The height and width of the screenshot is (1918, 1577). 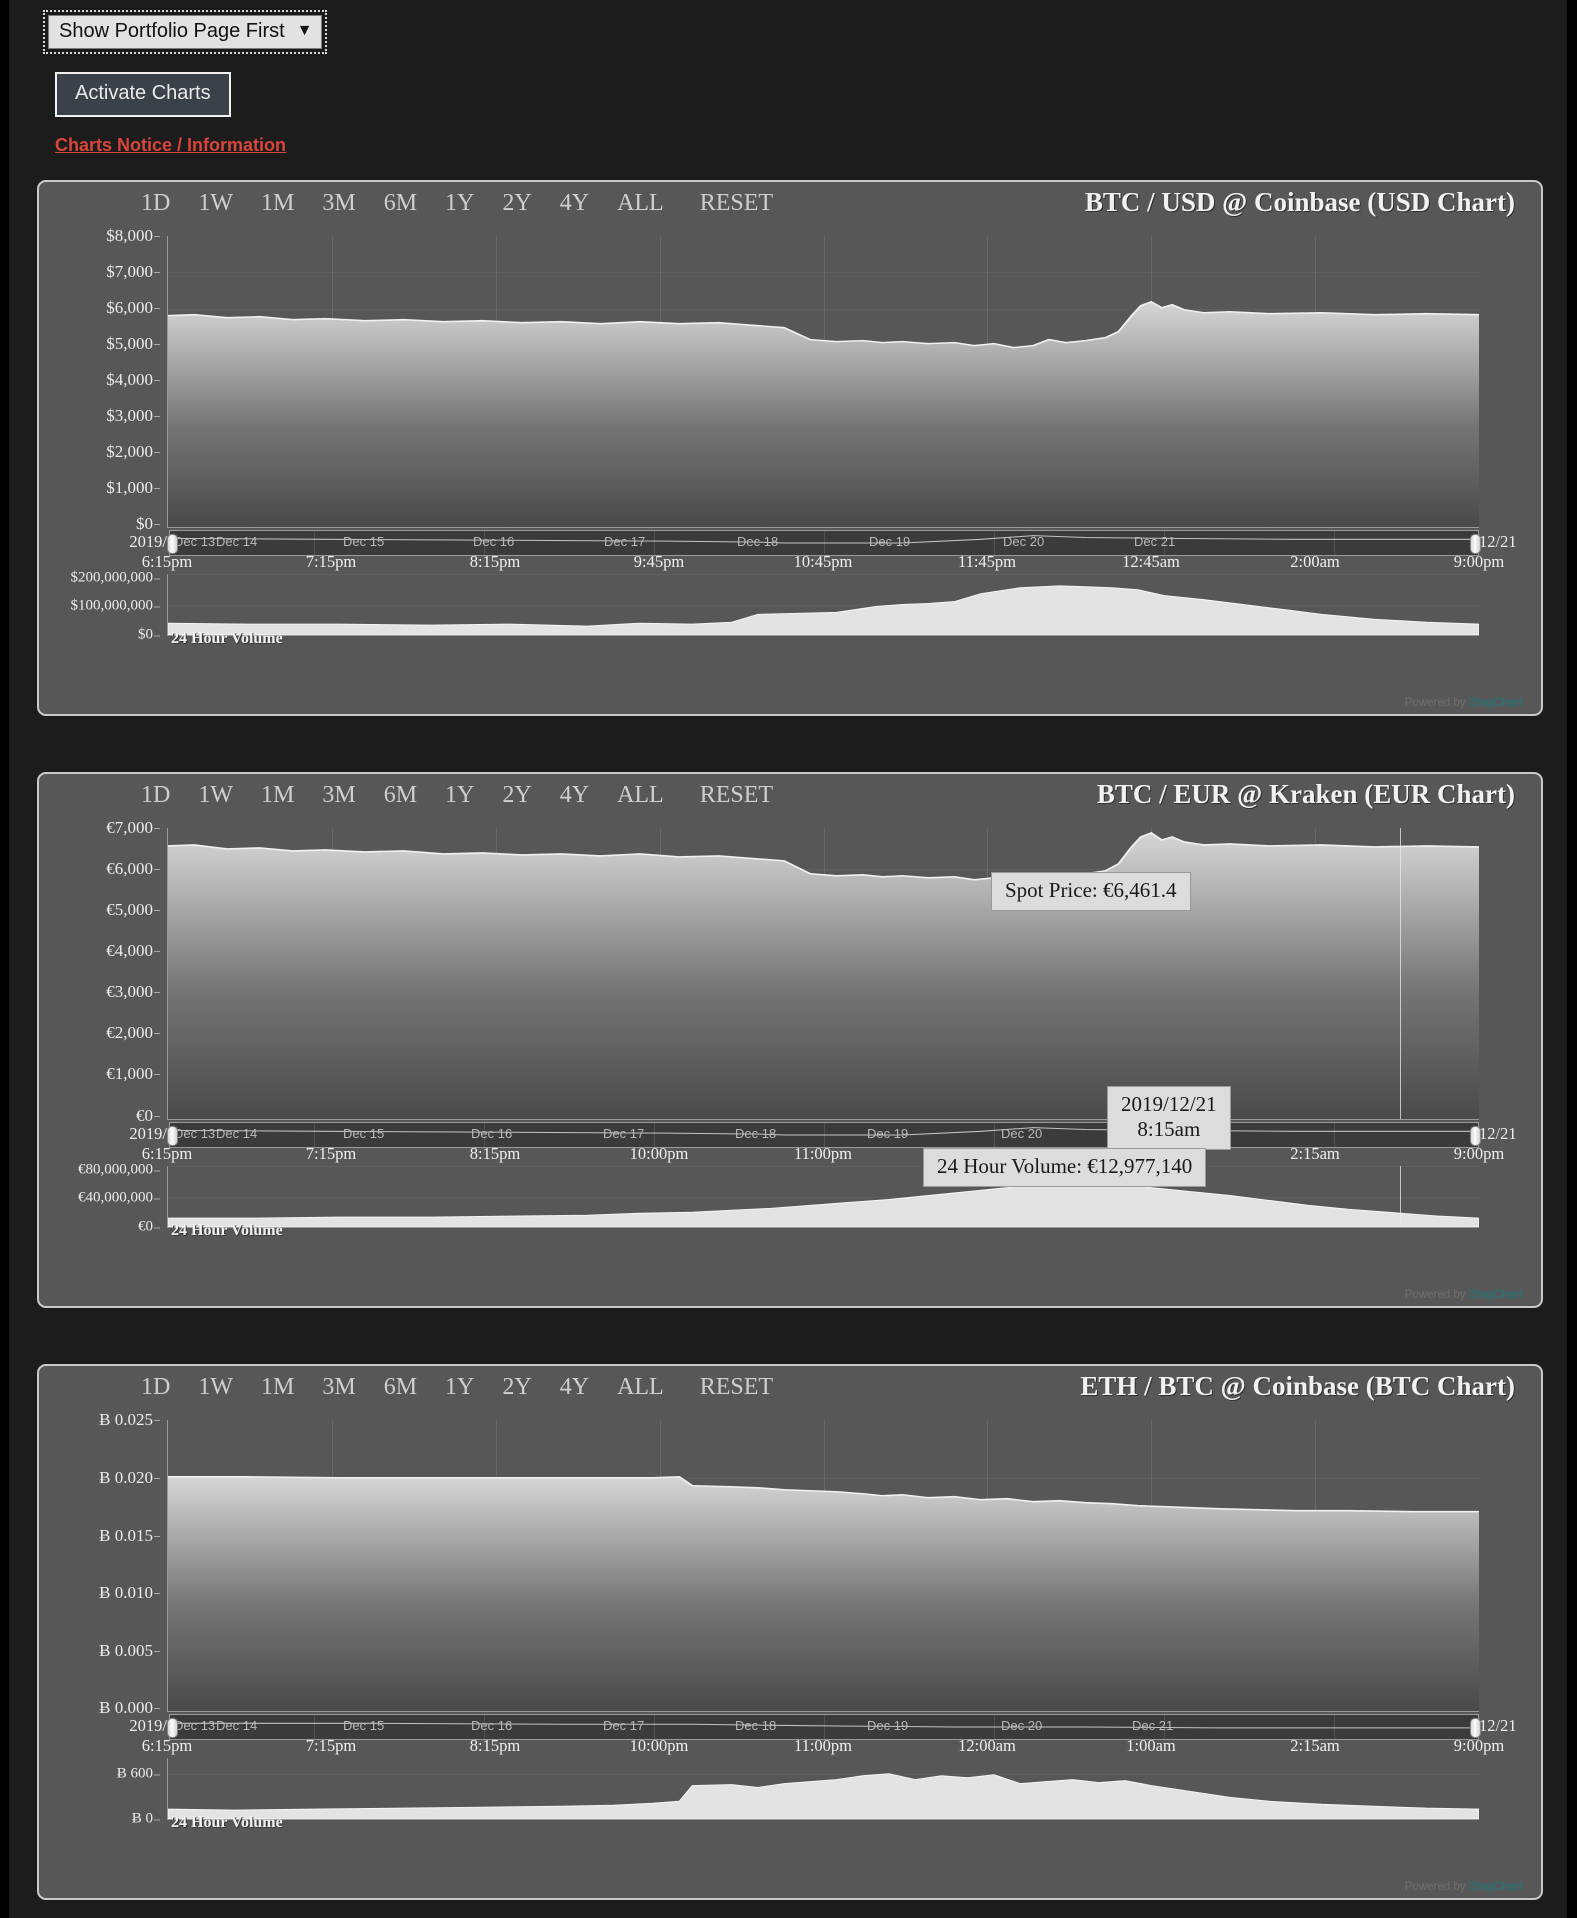 I want to click on volume-series-eth-btc, so click(x=823, y=1796).